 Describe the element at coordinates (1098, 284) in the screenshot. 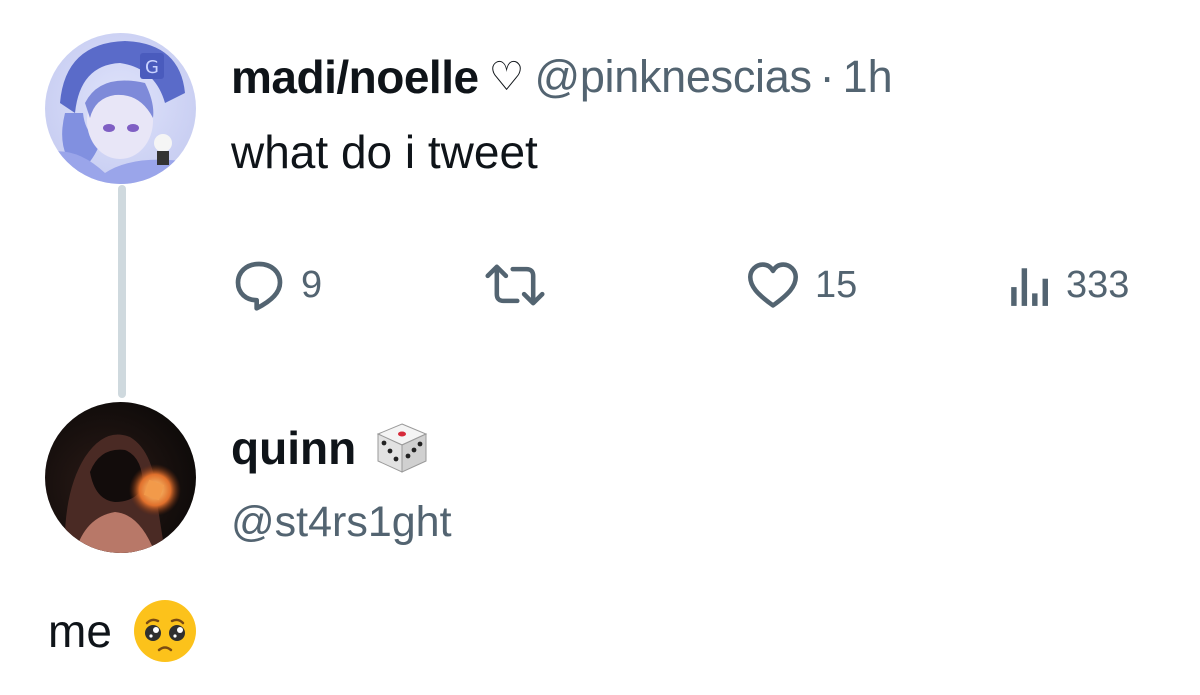

I see `view-count: 333` at that location.